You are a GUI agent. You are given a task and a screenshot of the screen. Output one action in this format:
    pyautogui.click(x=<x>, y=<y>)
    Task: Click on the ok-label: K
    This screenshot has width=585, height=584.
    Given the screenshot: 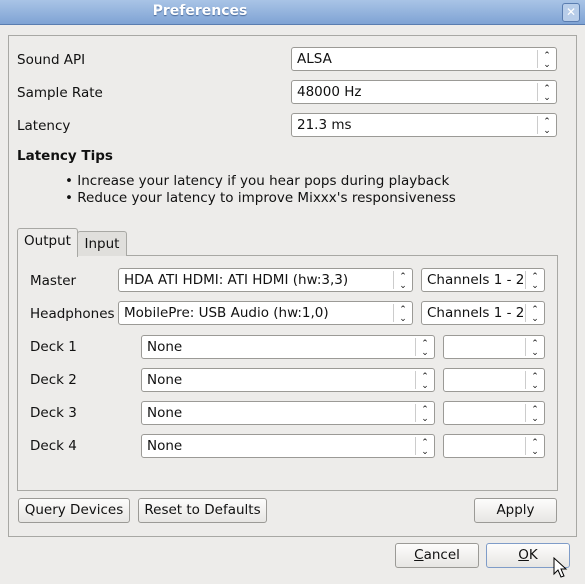 What is the action you would take?
    pyautogui.click(x=533, y=555)
    